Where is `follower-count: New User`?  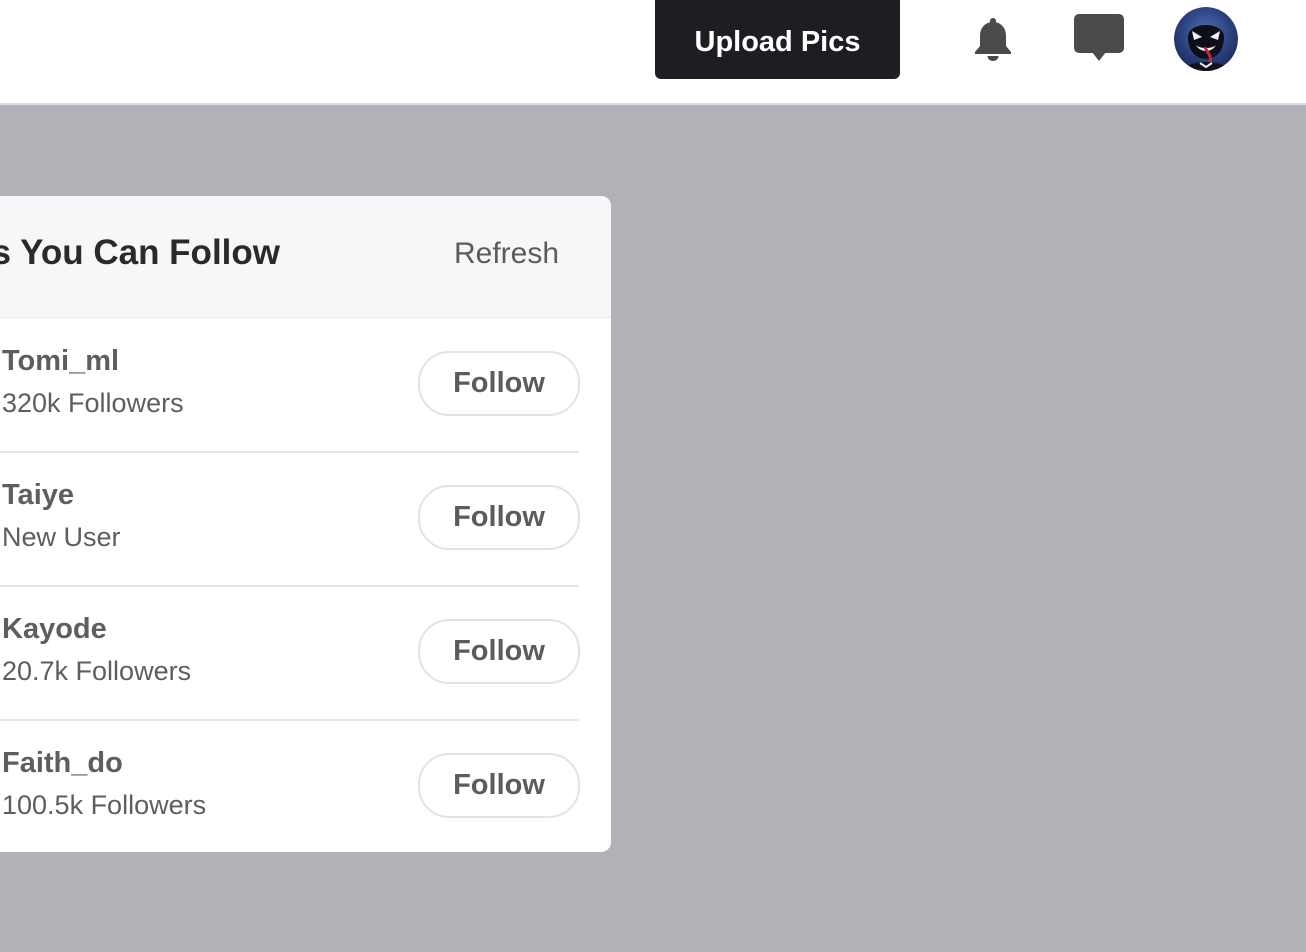
follower-count: New User is located at coordinates (61, 537).